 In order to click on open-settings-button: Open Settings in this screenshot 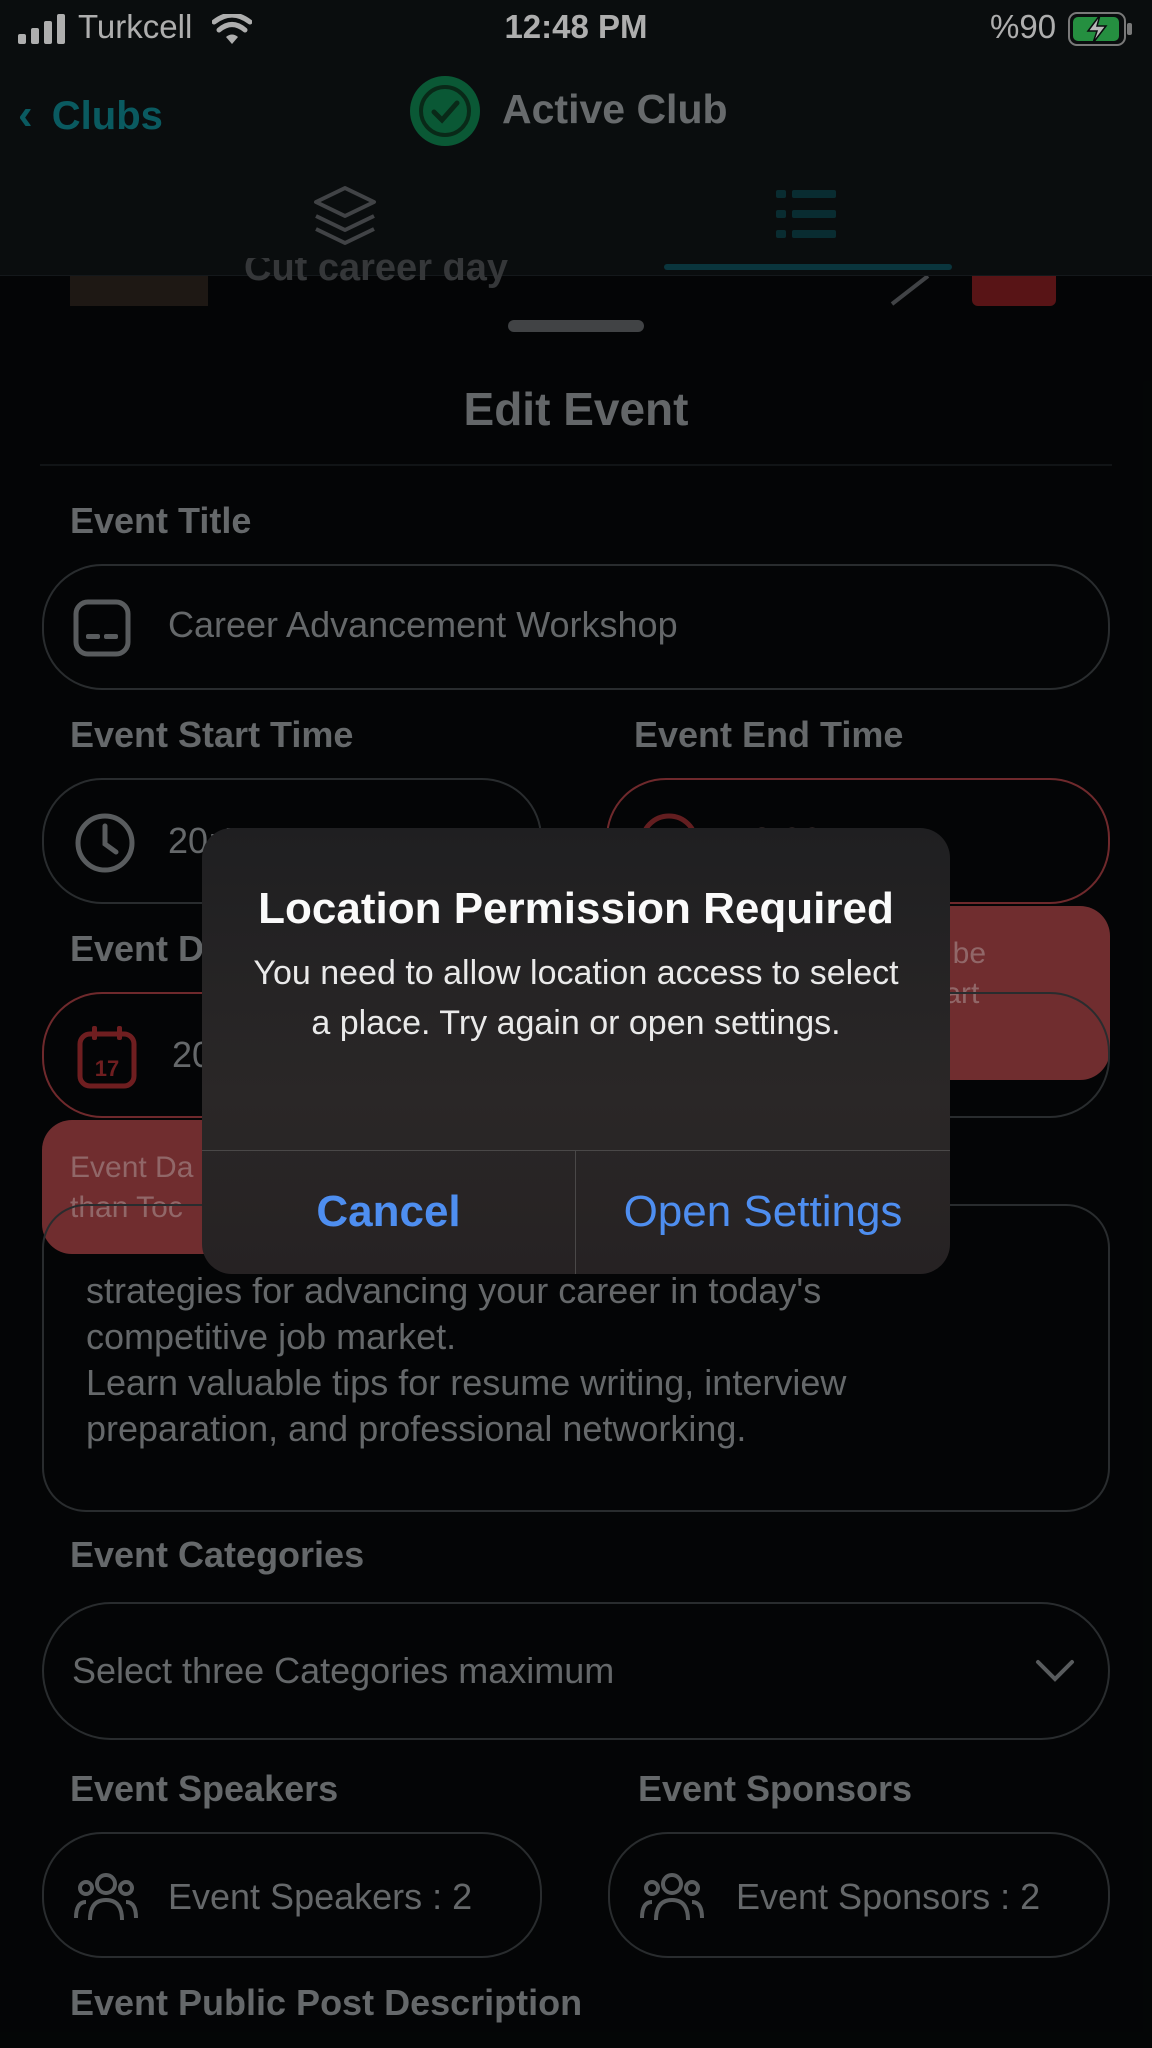, I will do `click(763, 1212)`.